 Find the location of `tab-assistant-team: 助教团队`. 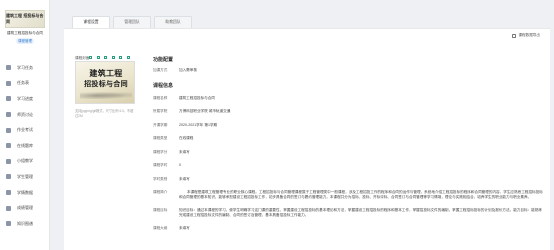

tab-assistant-team: 助教团队 is located at coordinates (173, 22).